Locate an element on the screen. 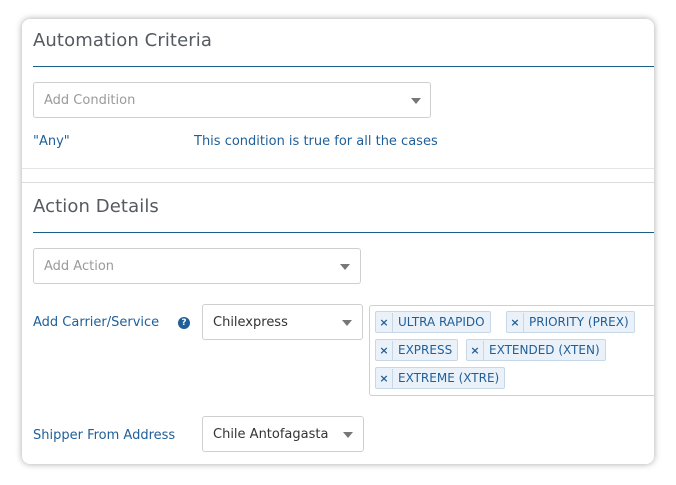 Image resolution: width=676 pixels, height=485 pixels. carrier-value: Chilexpress is located at coordinates (250, 322).